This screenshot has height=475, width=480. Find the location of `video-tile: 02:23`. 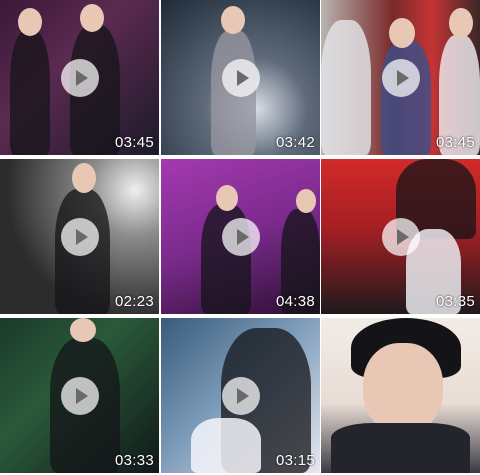

video-tile: 02:23 is located at coordinates (79, 236).